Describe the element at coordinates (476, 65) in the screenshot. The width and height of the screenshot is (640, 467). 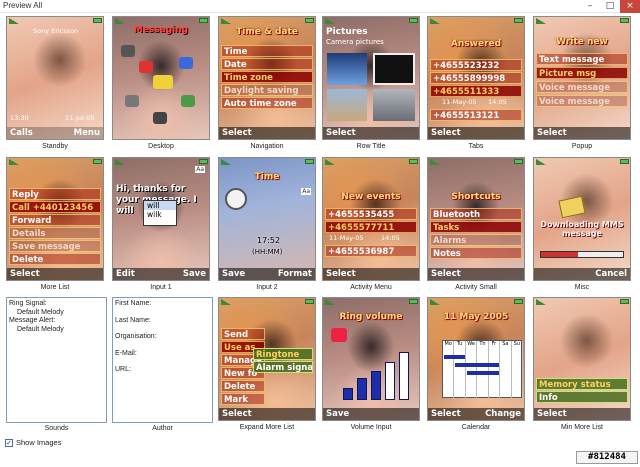
I see `list-item: +4655523232` at that location.